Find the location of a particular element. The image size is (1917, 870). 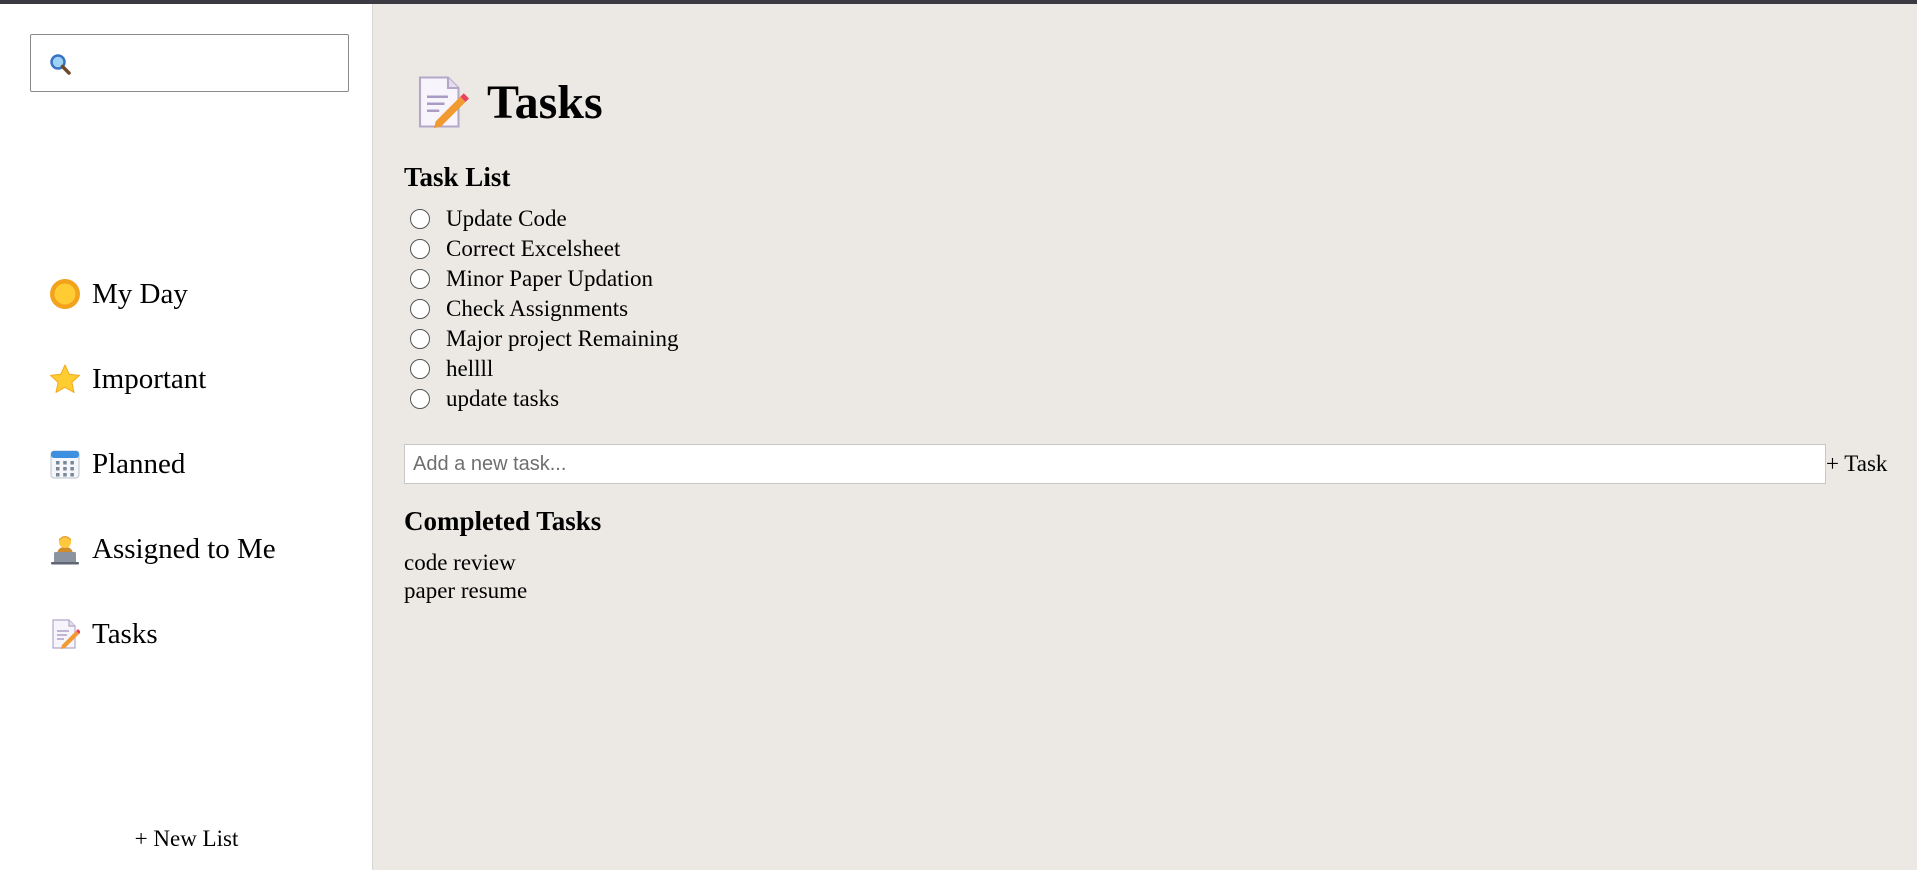

task-item: Check Assignments is located at coordinates (544, 309).